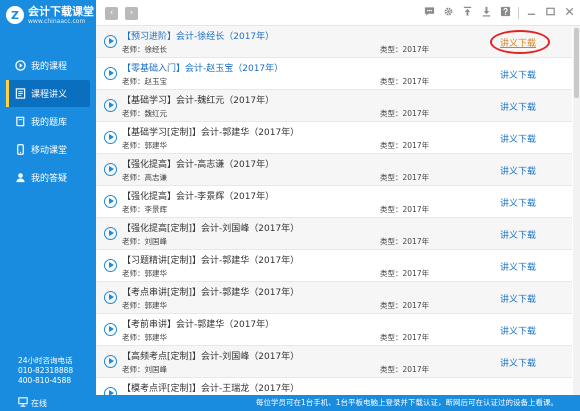 This screenshot has height=411, width=580. What do you see at coordinates (210, 355) in the screenshot?
I see `course-title: 【高频考点[定制]】会计-刘国峰（2017年）` at bounding box center [210, 355].